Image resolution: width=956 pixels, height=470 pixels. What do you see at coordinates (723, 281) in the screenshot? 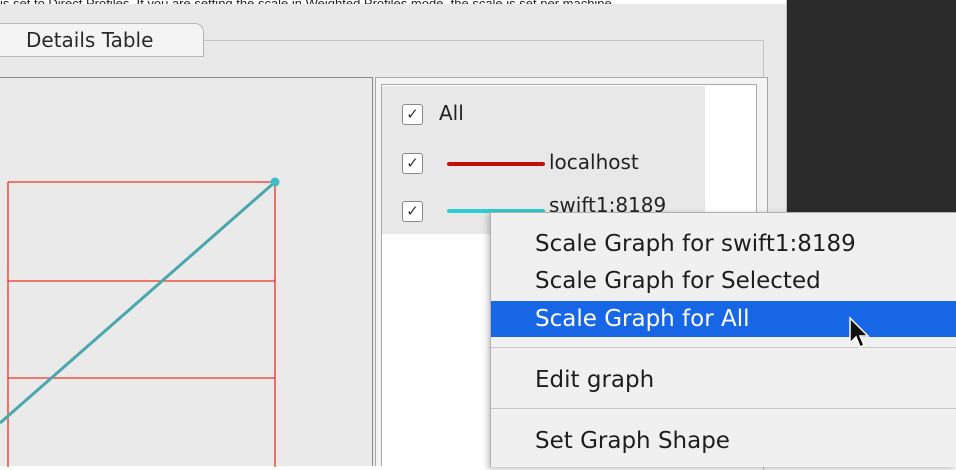
I see `menu-item-scale-selected: Scale Graph for Selected` at bounding box center [723, 281].